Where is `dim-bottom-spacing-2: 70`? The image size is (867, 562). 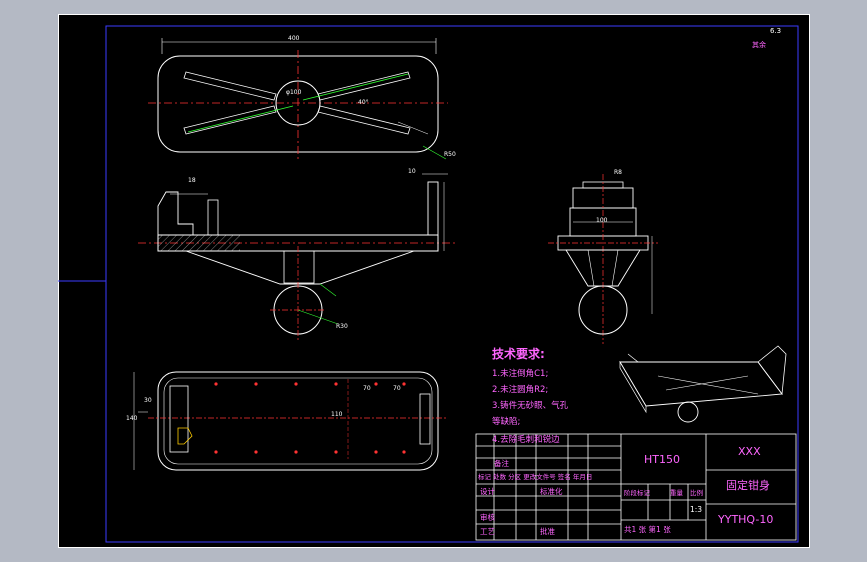
dim-bottom-spacing-2: 70 is located at coordinates (397, 388).